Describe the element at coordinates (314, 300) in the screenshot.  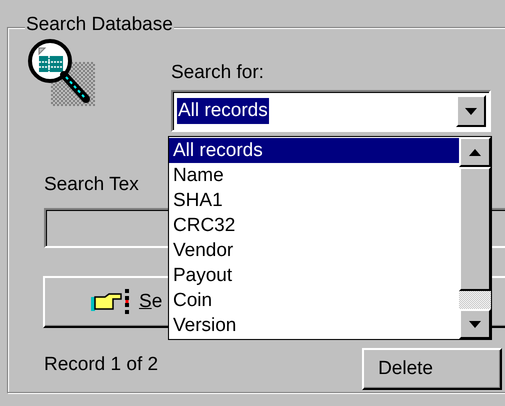
I see `dropdown-option: Coin` at that location.